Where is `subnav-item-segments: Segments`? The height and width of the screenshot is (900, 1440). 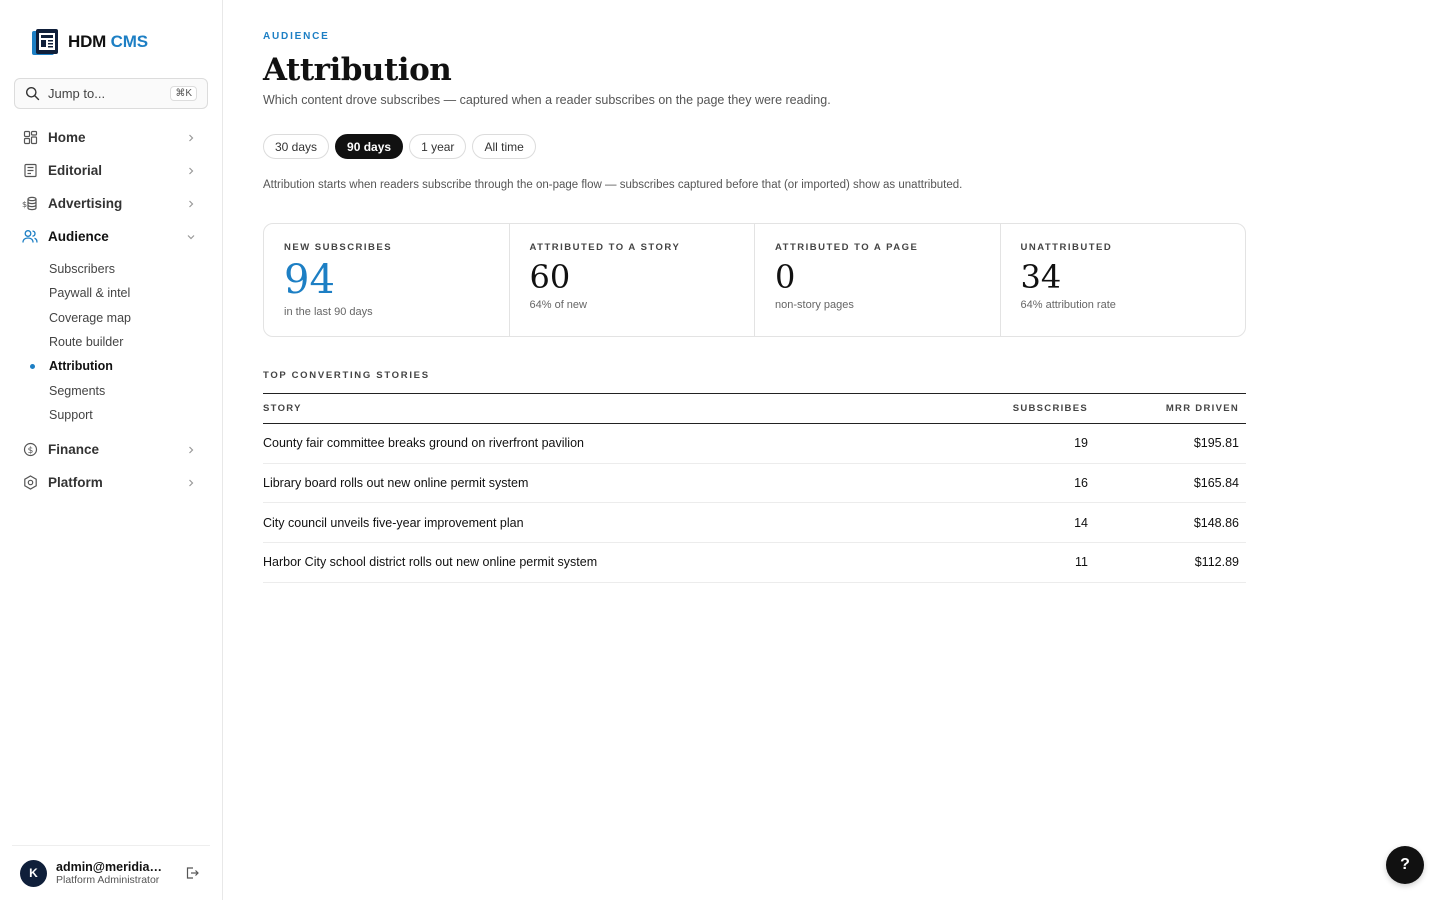
subnav-item-segments: Segments is located at coordinates (111, 390).